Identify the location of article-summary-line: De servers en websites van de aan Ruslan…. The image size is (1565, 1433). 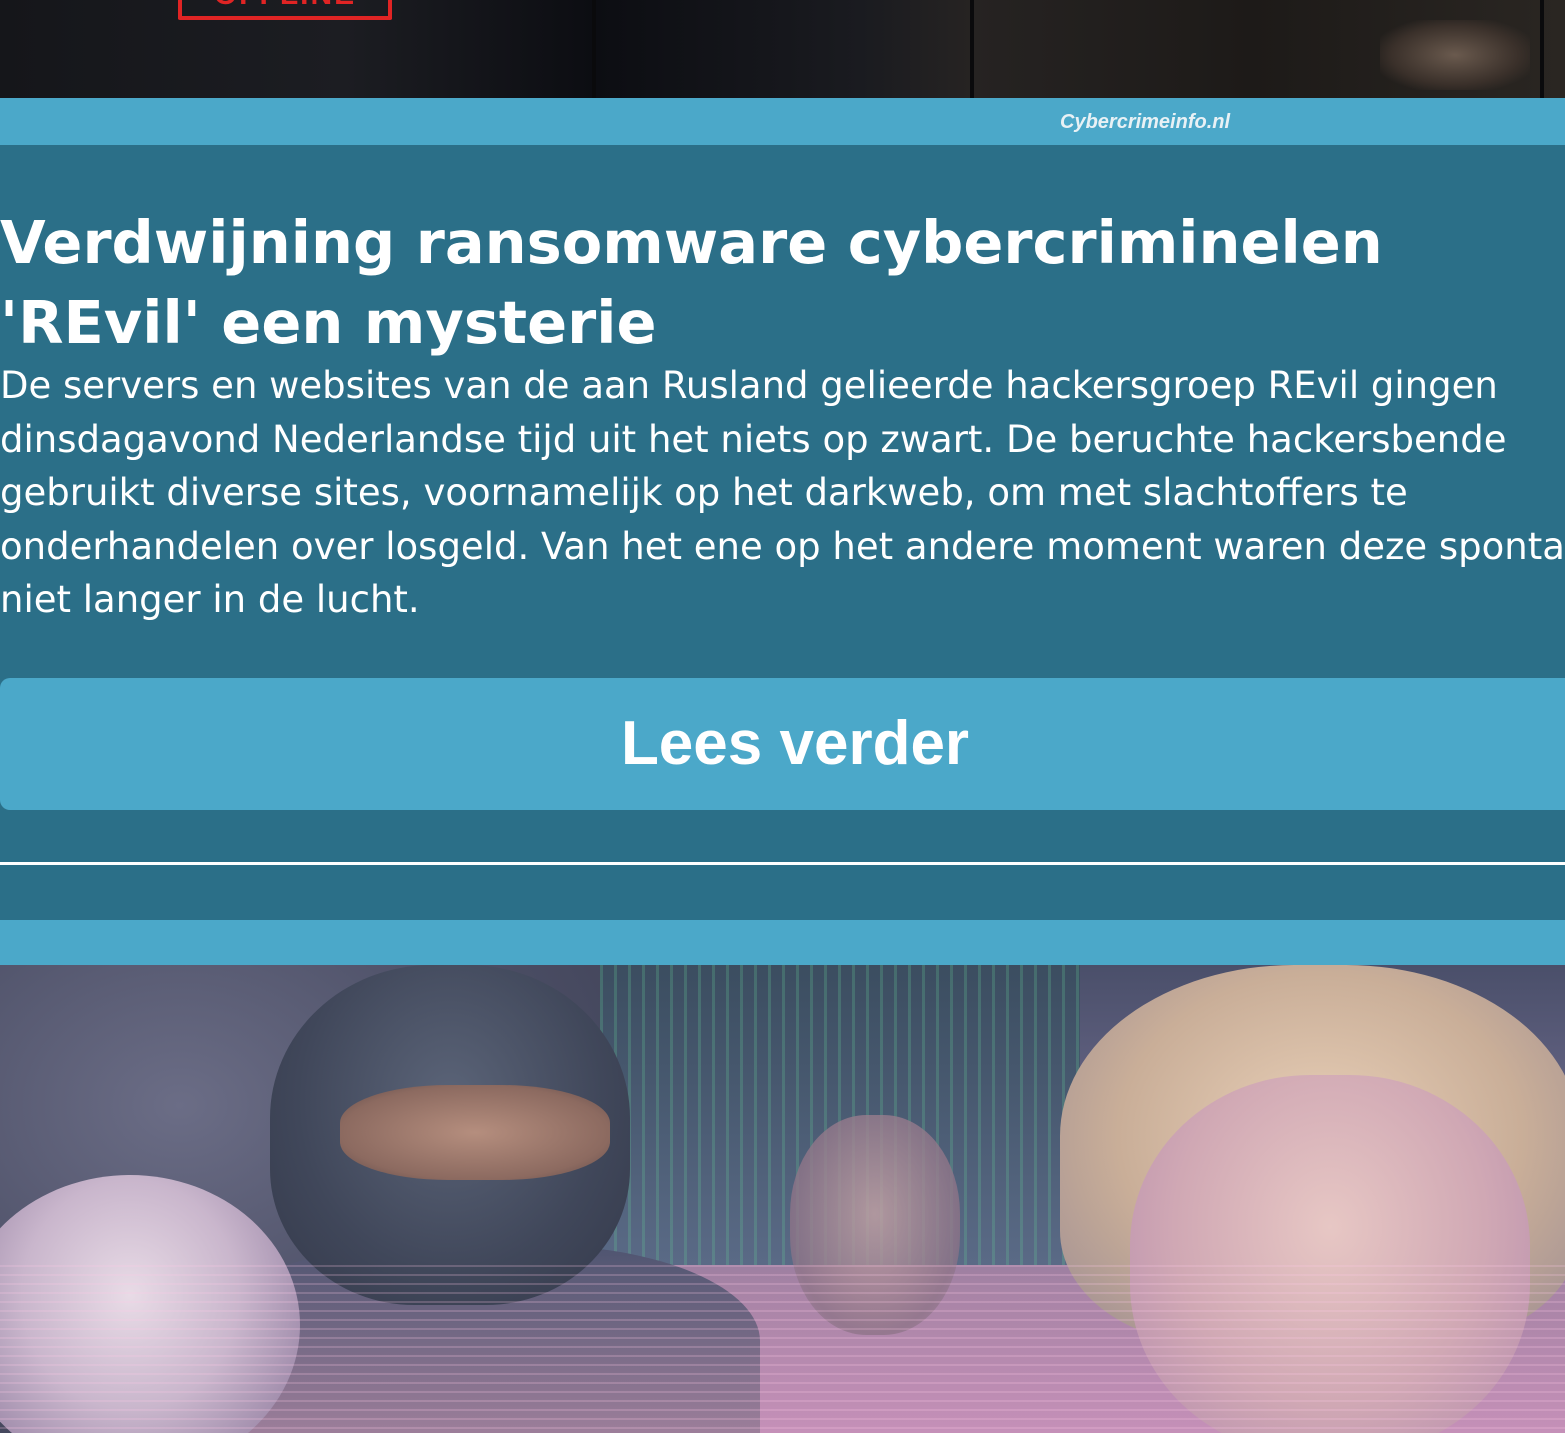
(749, 385).